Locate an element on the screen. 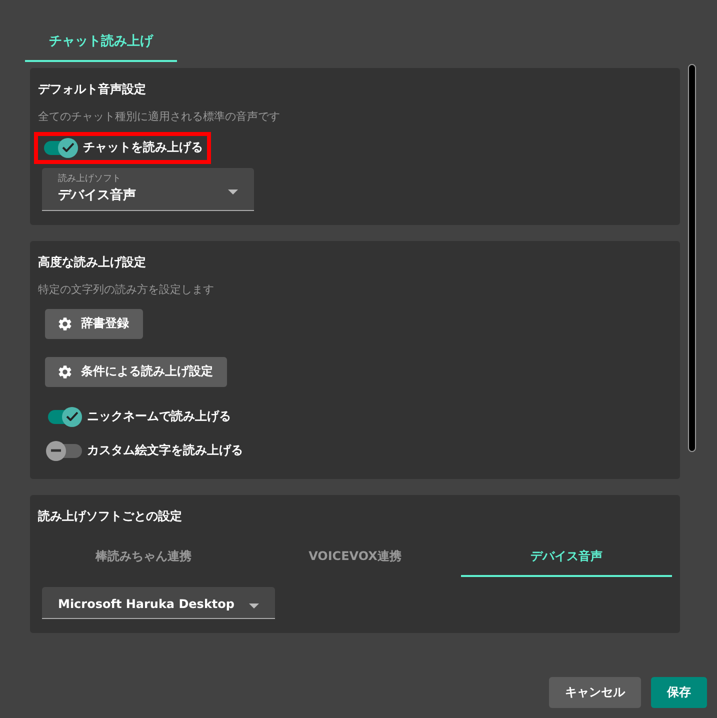 Image resolution: width=717 pixels, height=718 pixels. settings-button: 辞書登録 is located at coordinates (94, 323).